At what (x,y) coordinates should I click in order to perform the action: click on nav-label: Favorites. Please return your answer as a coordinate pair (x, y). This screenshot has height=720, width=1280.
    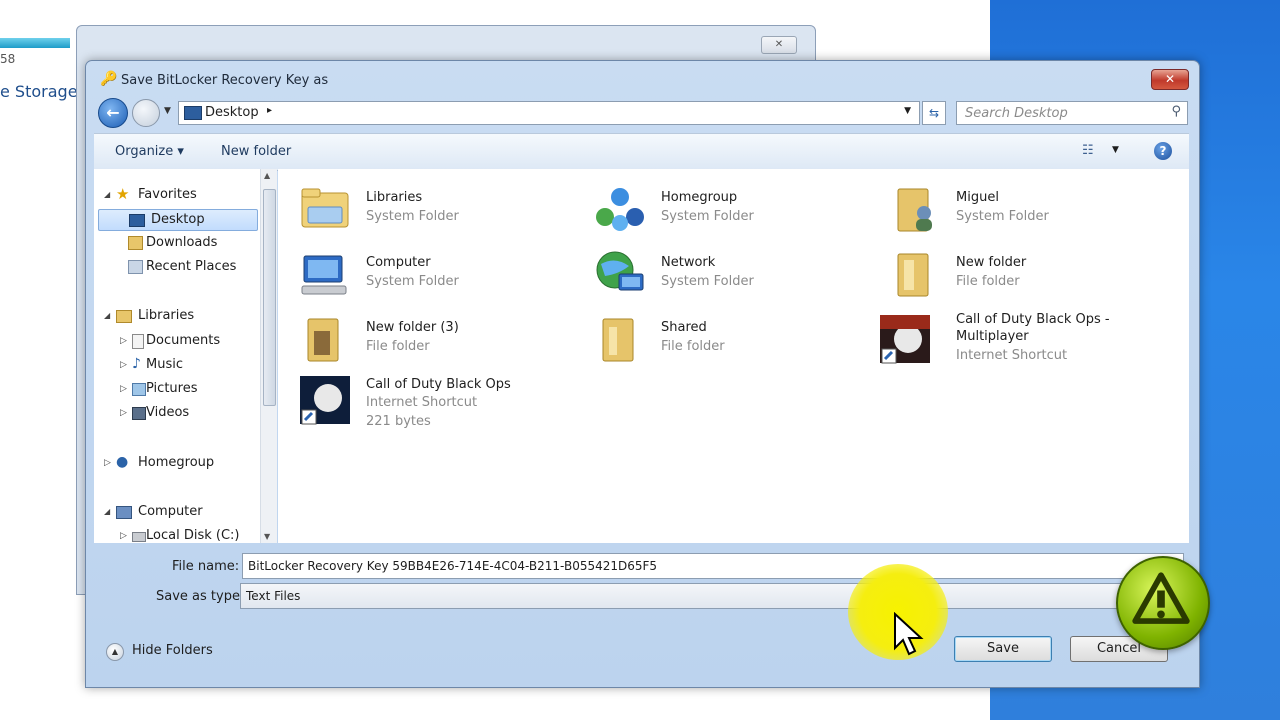
    Looking at the image, I should click on (167, 194).